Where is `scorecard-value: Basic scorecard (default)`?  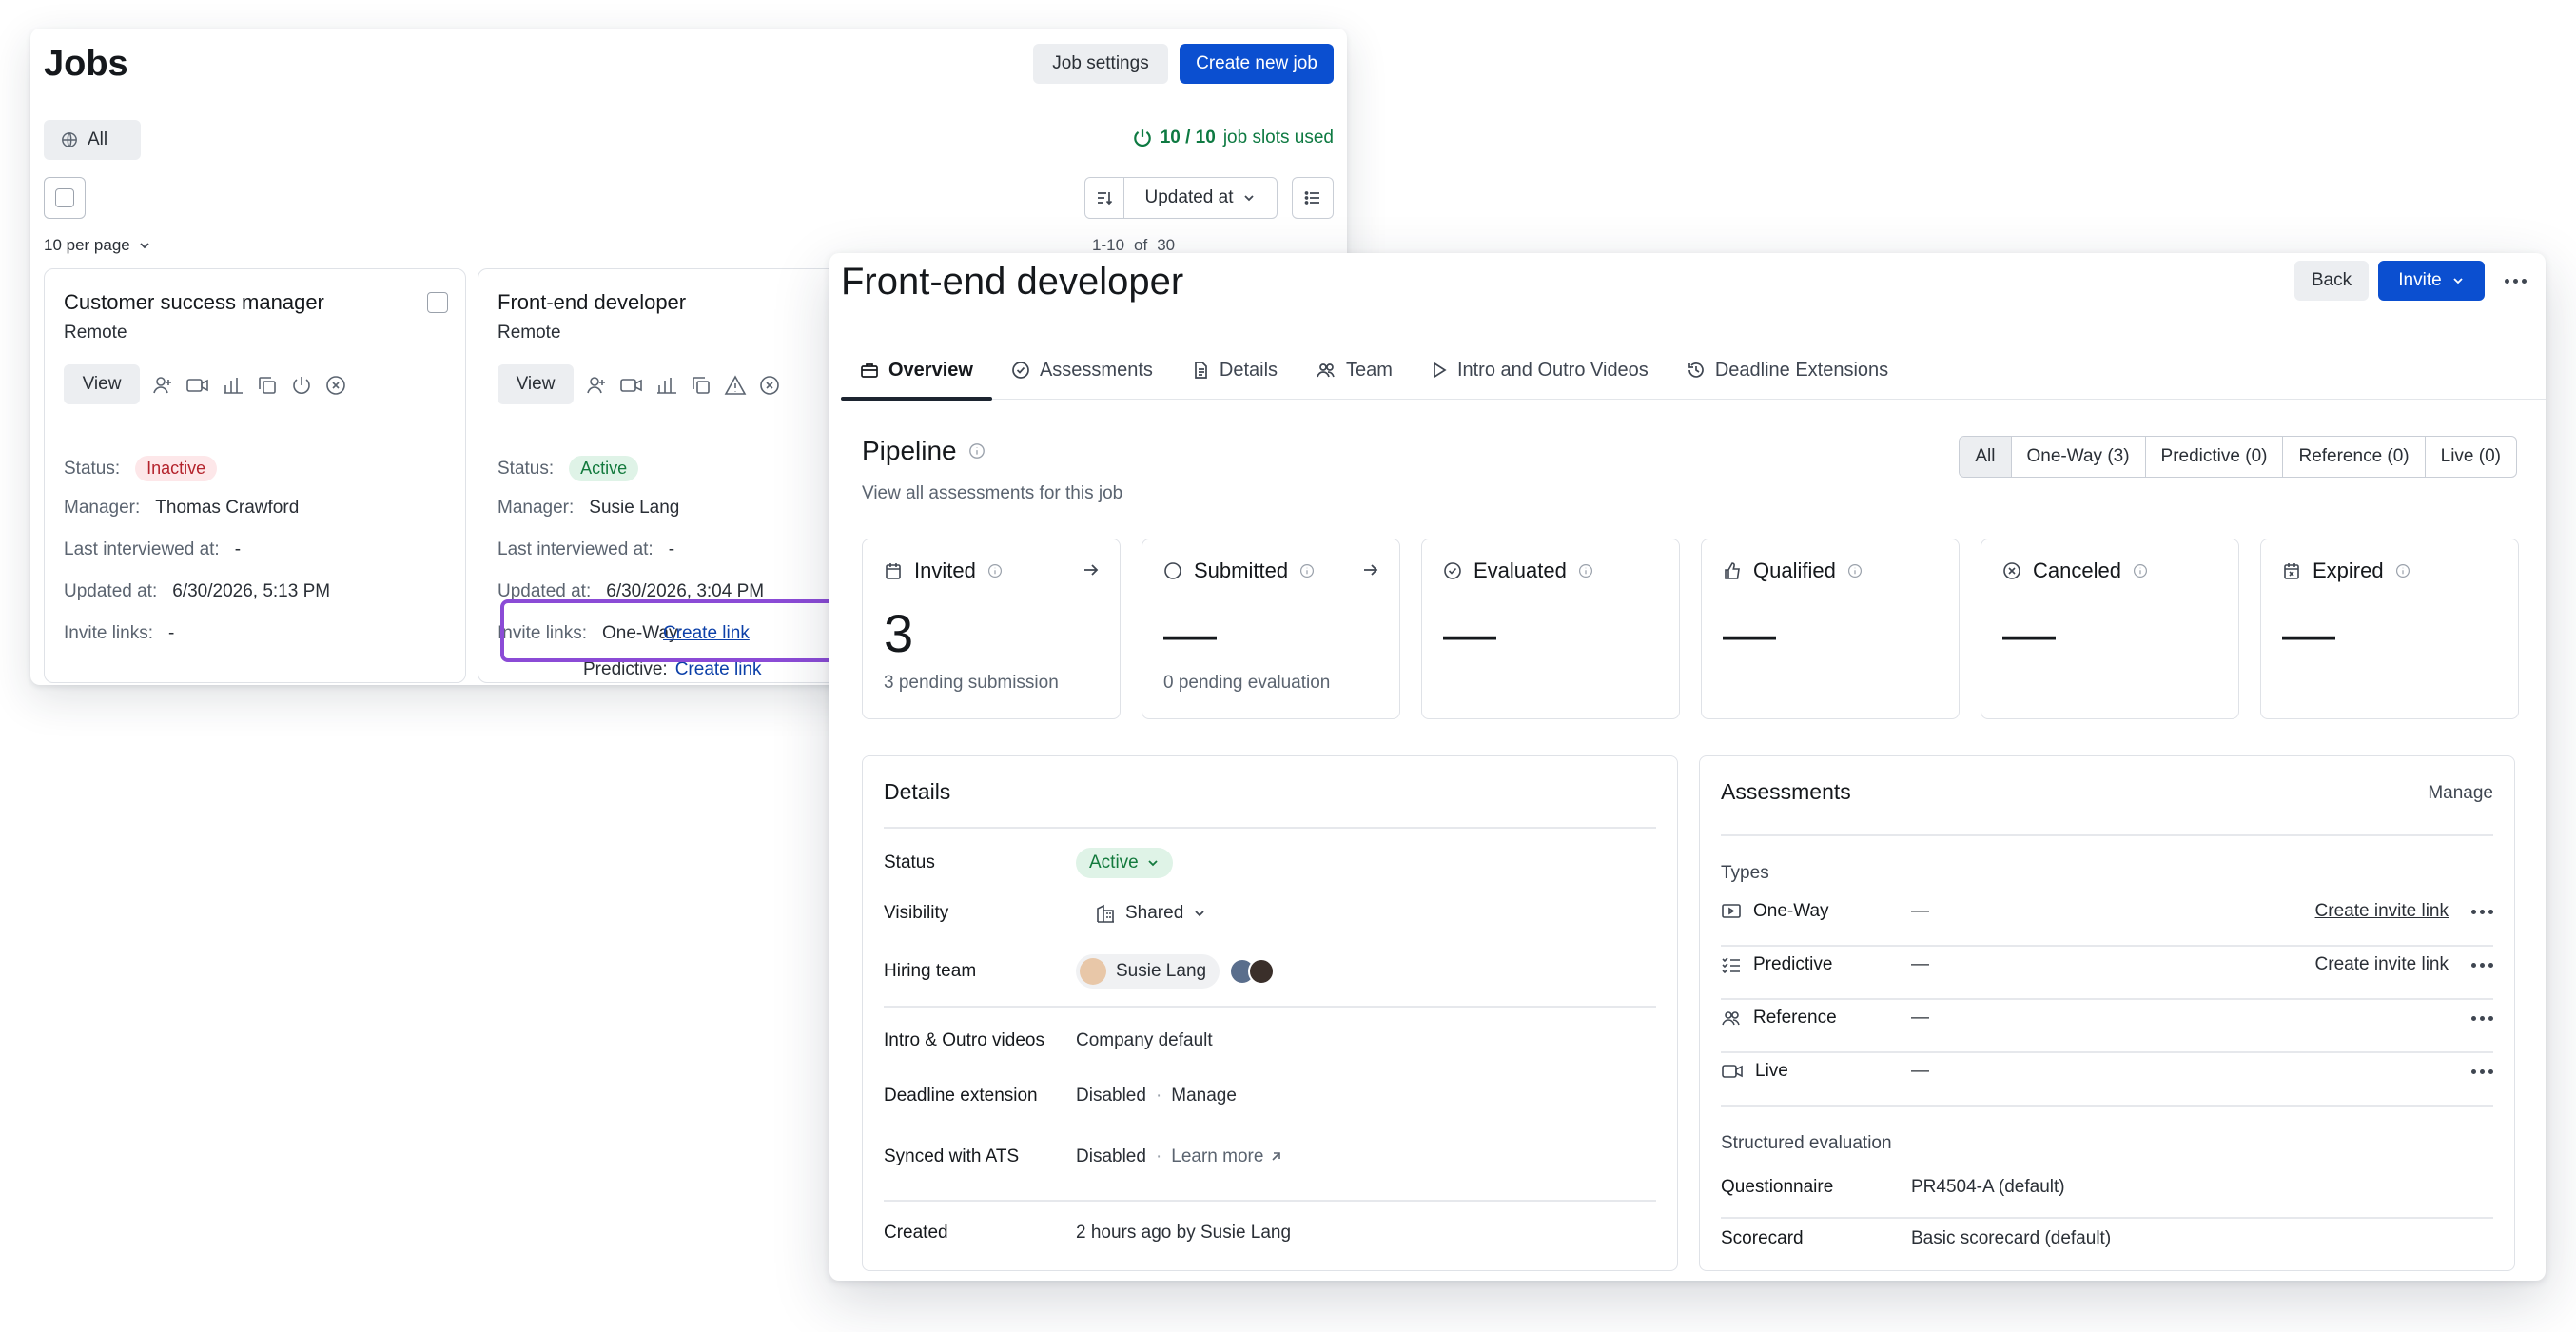
scorecard-value: Basic scorecard (default) is located at coordinates (2202, 1238).